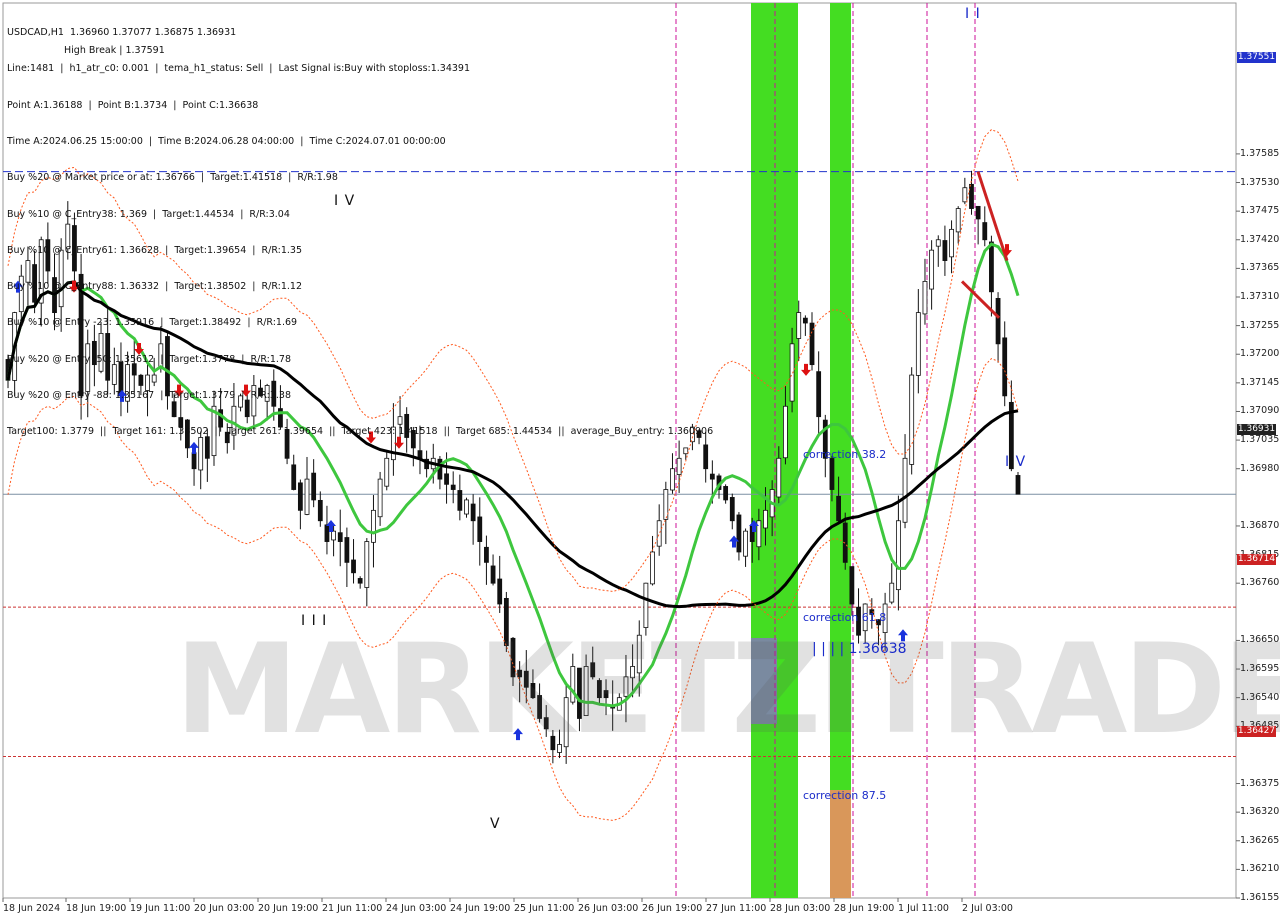 This screenshot has width=1280, height=920. Describe the element at coordinates (32, 908) in the screenshot. I see `time-tick-label: 18 Jun 2024` at that location.